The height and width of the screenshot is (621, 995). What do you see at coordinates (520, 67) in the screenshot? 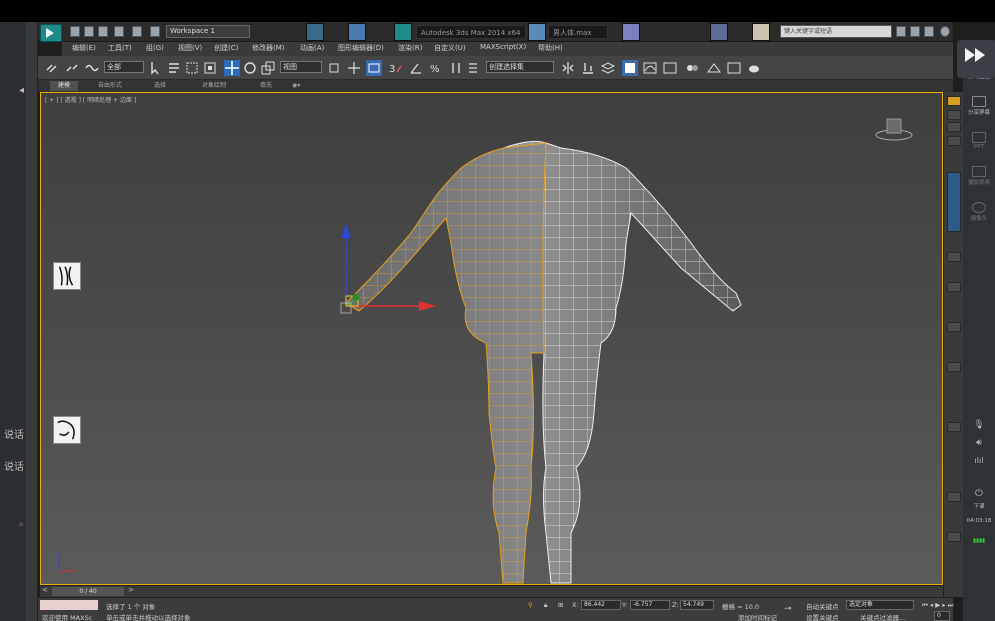
I see `named-selection-select: 创建选择集` at bounding box center [520, 67].